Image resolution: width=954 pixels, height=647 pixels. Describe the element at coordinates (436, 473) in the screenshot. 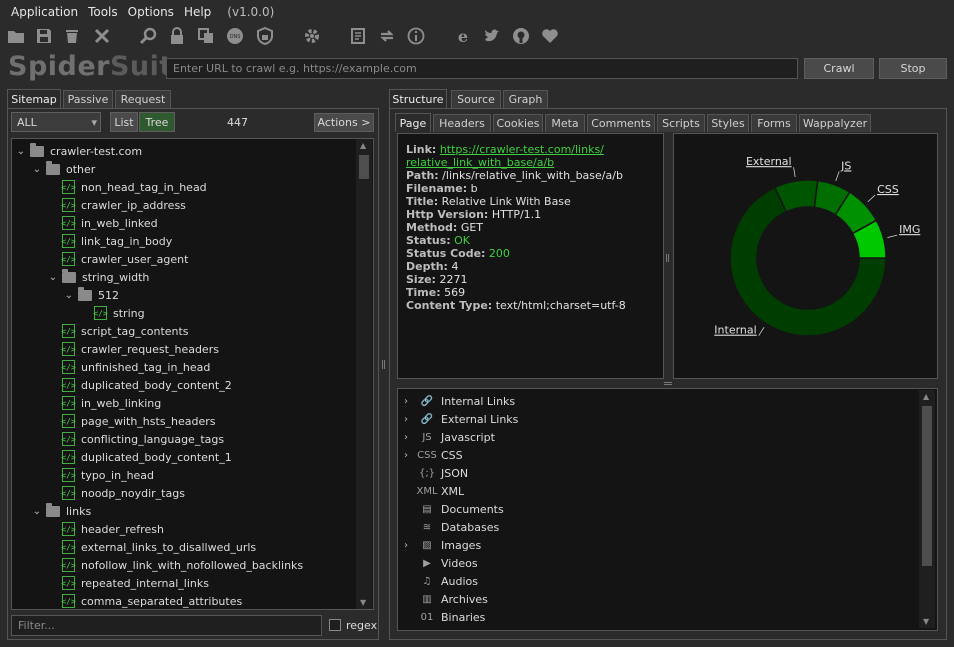

I see `resource-row: {;} JSON` at that location.